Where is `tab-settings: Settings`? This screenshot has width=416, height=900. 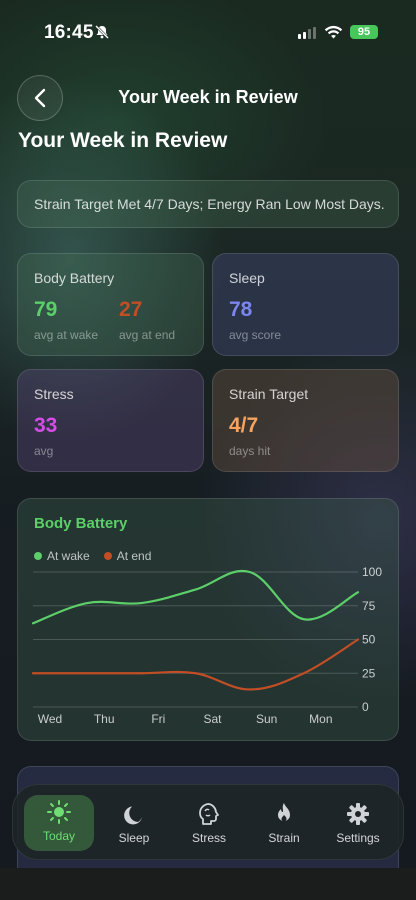 tab-settings: Settings is located at coordinates (358, 823).